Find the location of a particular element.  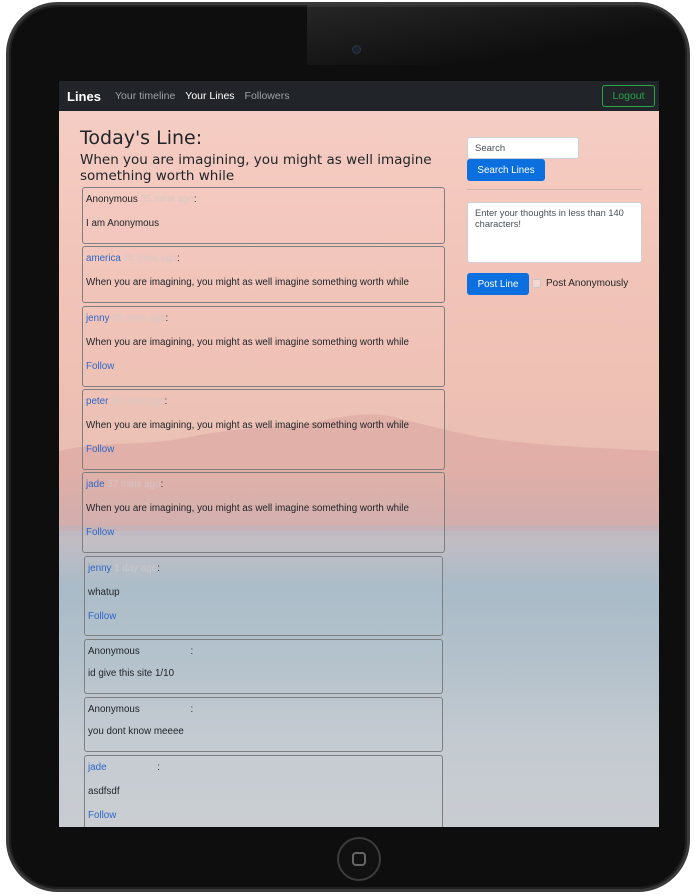

line-header: jenny 1 day ago: is located at coordinates (124, 568).